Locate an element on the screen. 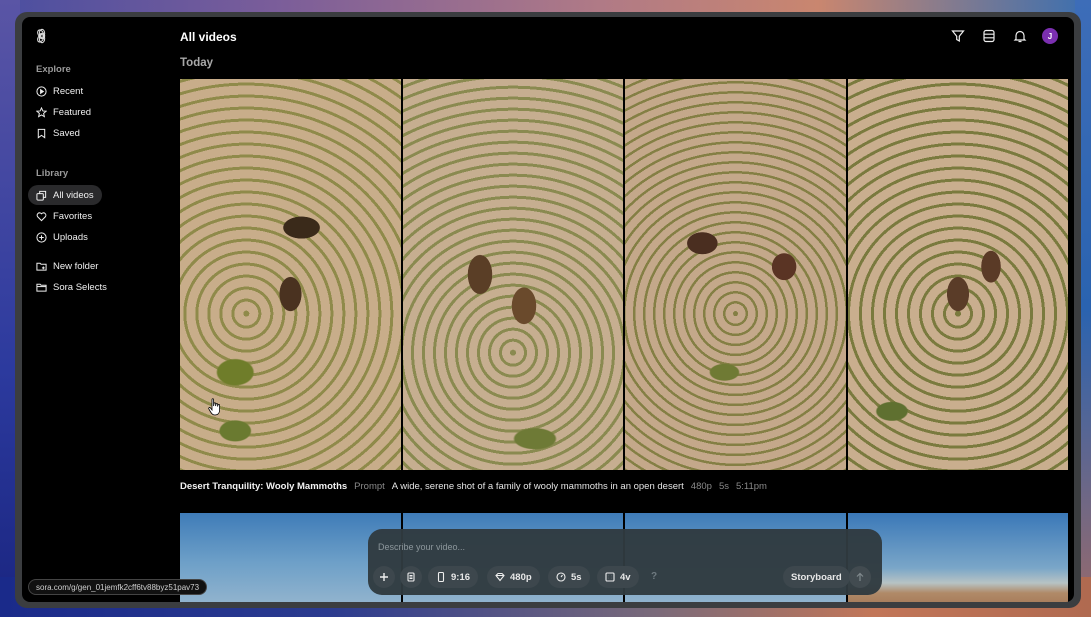 The height and width of the screenshot is (617, 1091). sidebar-item-uploads: Uploads is located at coordinates (62, 237).